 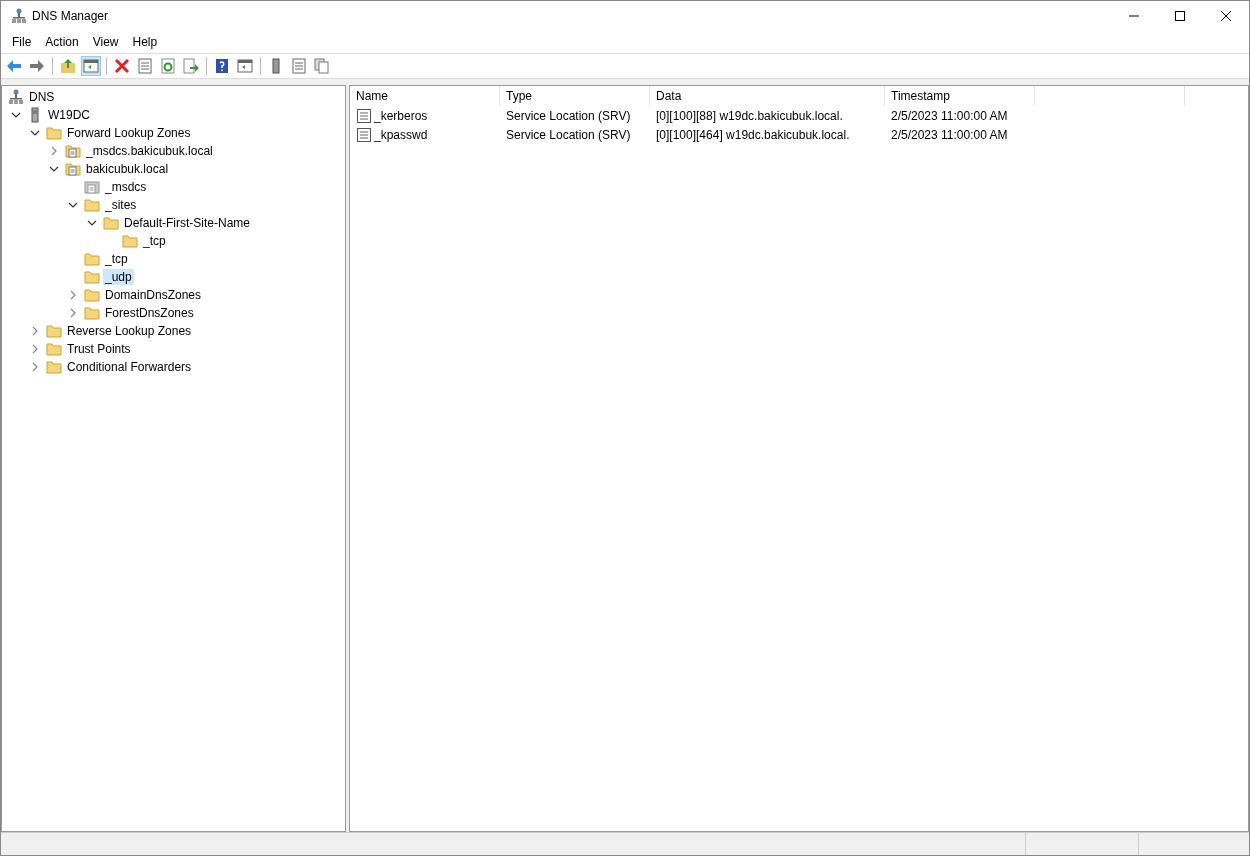 I want to click on column-header: Name, so click(x=425, y=96).